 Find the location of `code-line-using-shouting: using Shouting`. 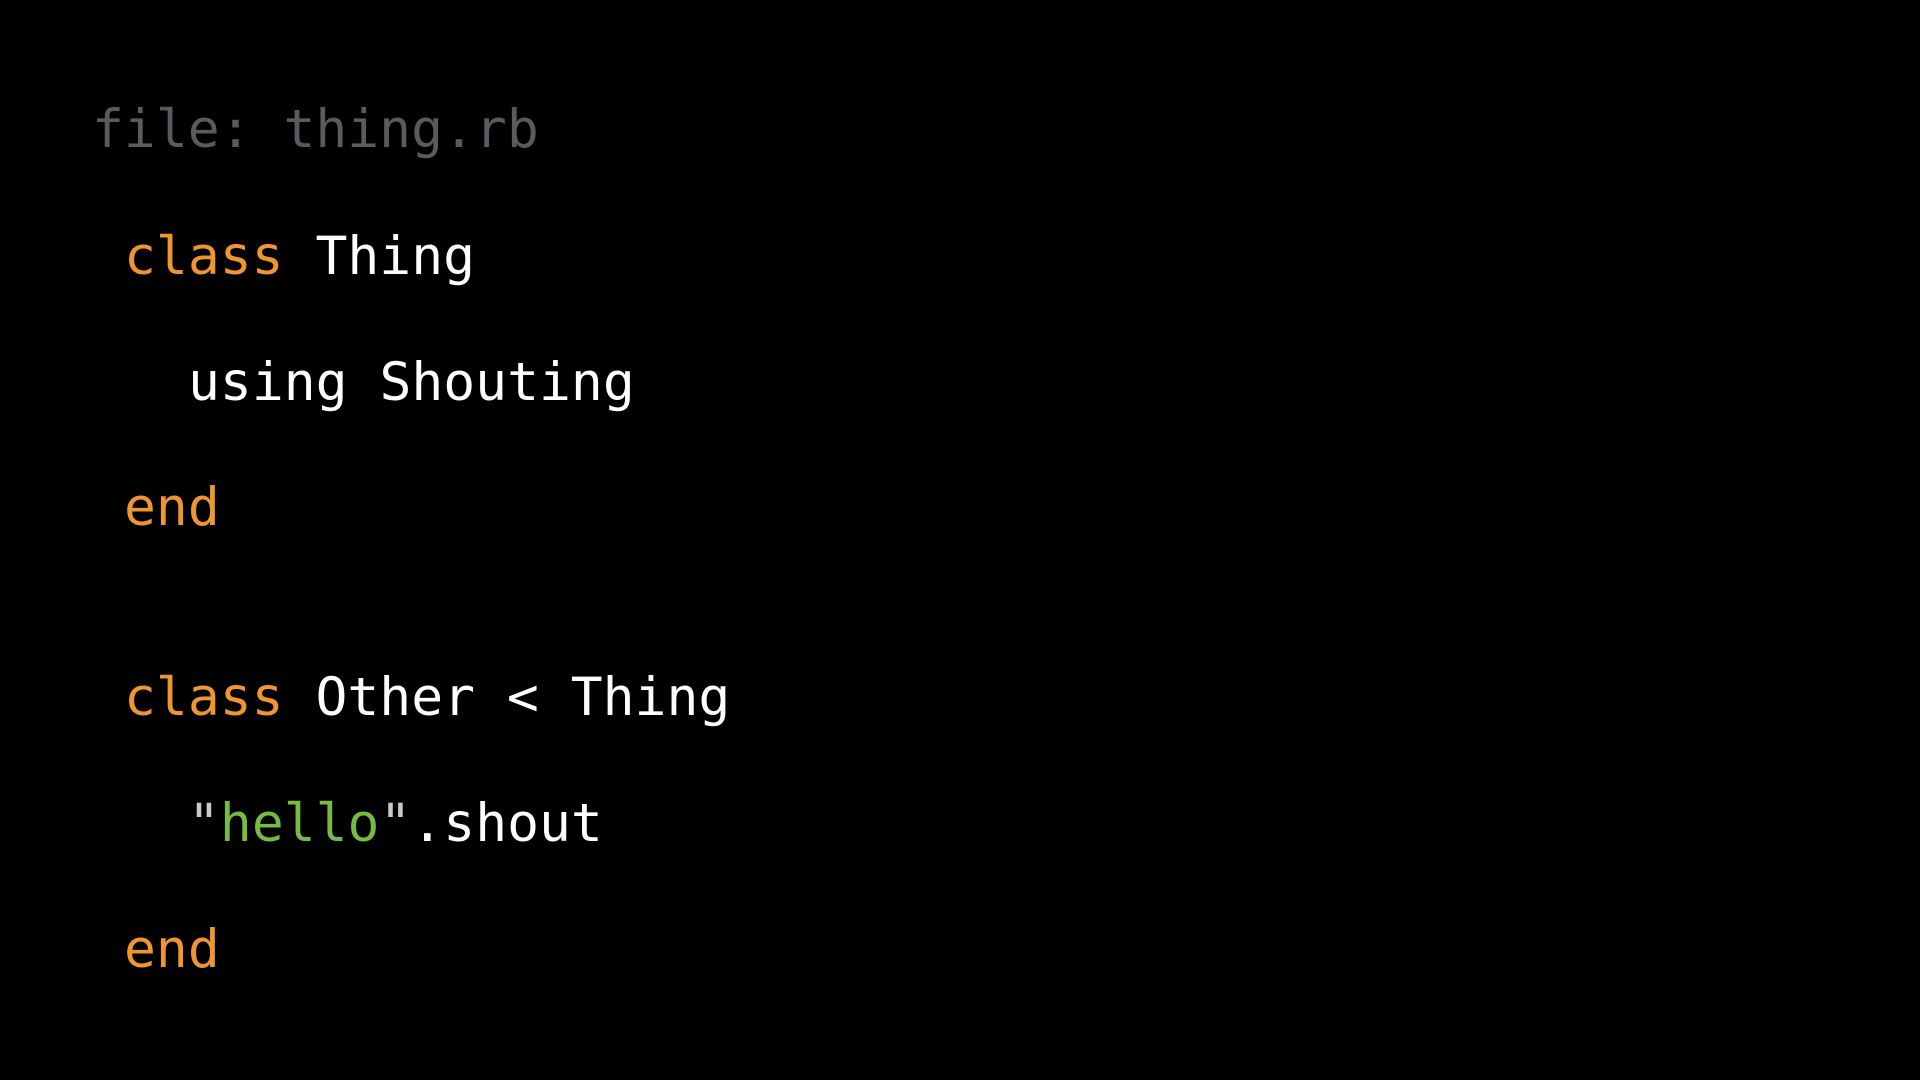

code-line-using-shouting: using Shouting is located at coordinates (411, 382).